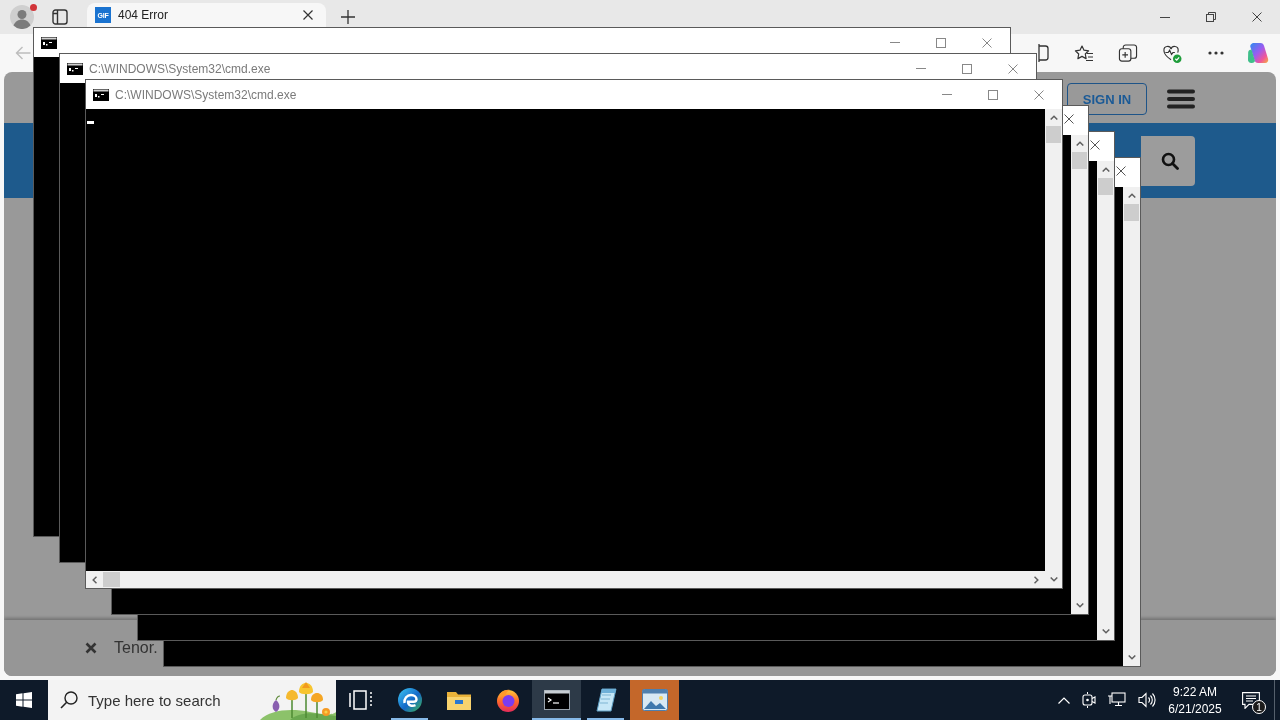  I want to click on restore-icon, so click(1211, 17).